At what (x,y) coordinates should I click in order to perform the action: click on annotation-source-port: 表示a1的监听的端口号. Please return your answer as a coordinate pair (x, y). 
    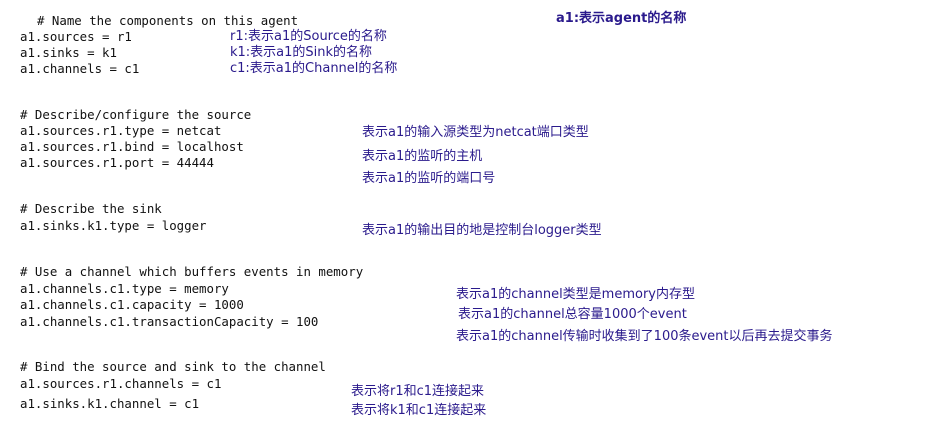
    Looking at the image, I should click on (429, 178).